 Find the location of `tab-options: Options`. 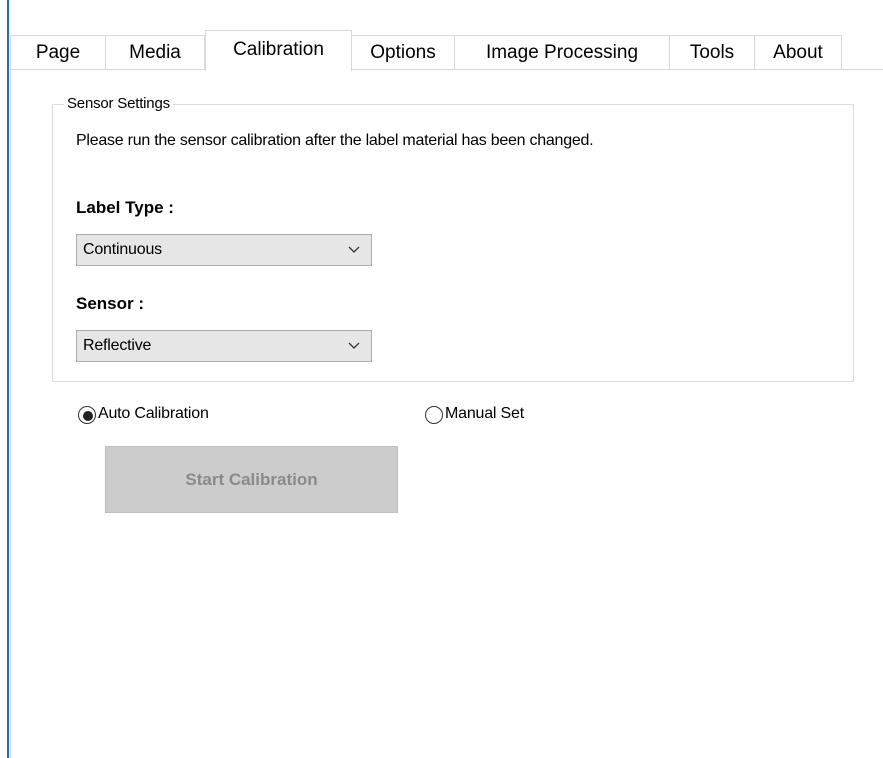

tab-options: Options is located at coordinates (403, 52).